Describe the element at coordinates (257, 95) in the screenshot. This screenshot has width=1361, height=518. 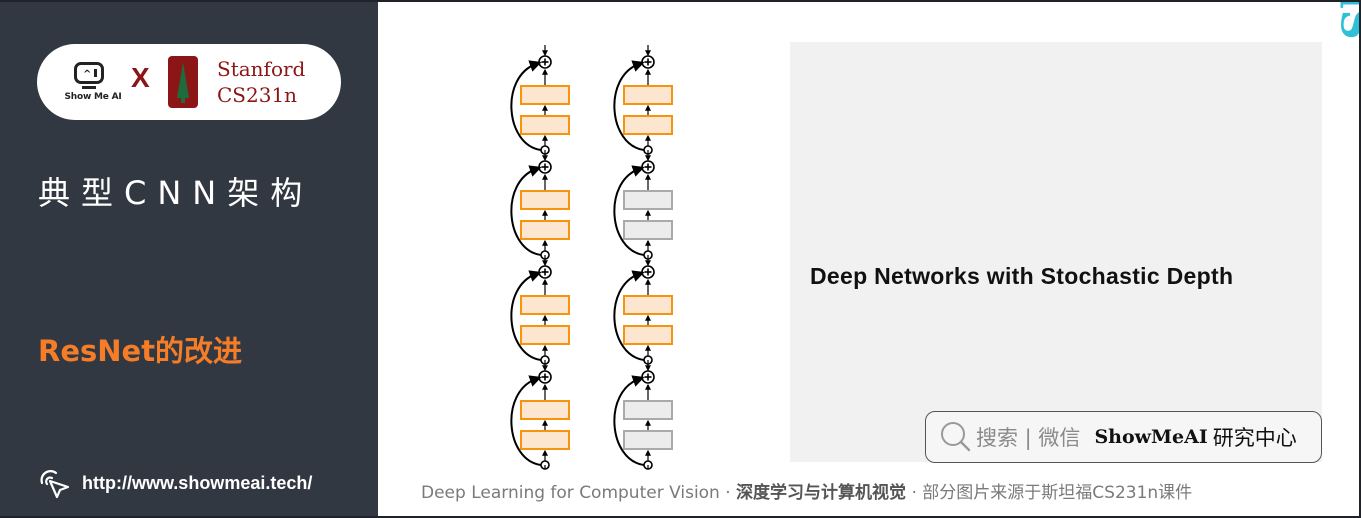
I see `course-code: CS231n` at that location.